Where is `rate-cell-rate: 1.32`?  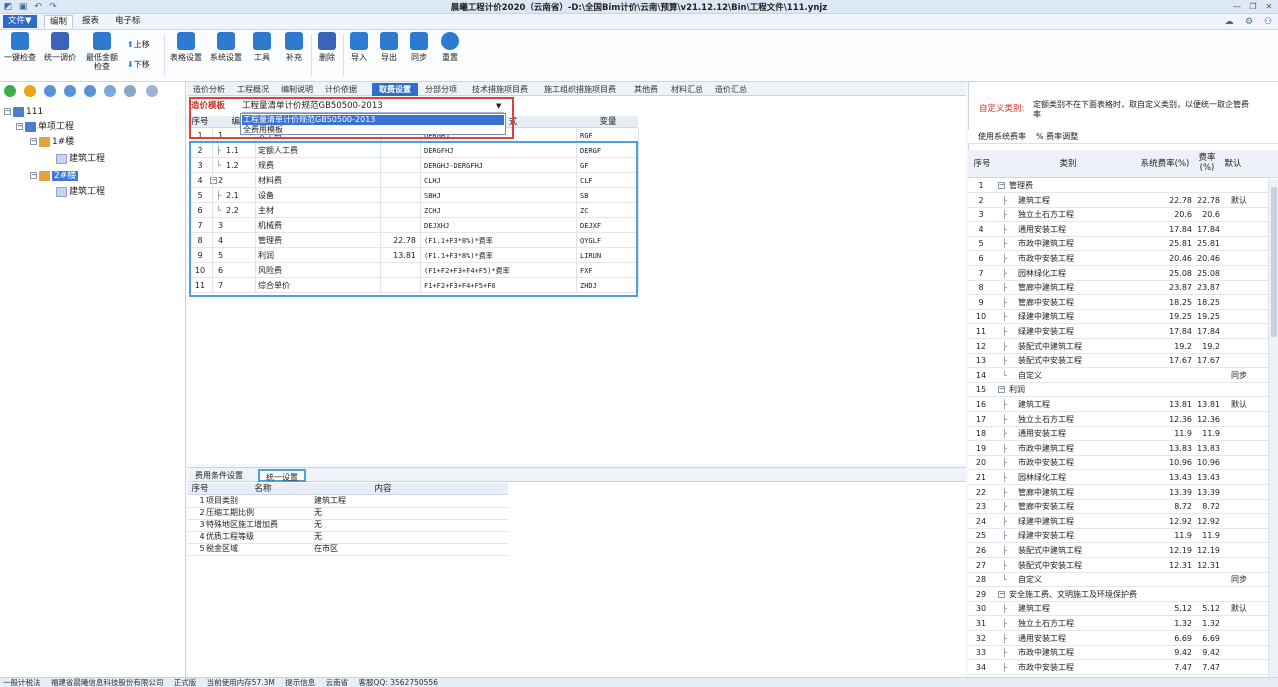
rate-cell-rate: 1.32 is located at coordinates (1207, 624).